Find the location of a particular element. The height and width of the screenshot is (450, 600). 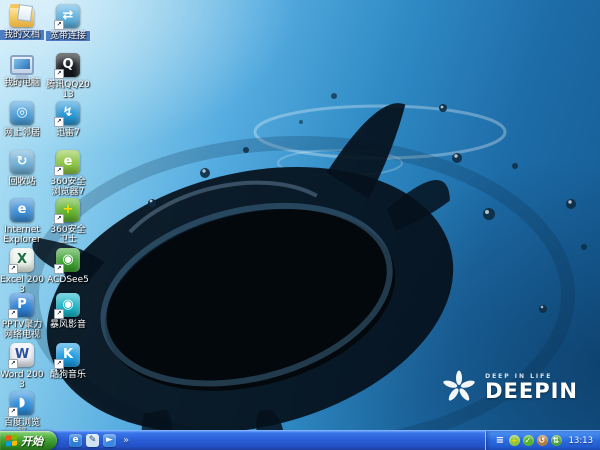

desktop-icon-label: 360安全浏览器7 is located at coordinates (68, 187).